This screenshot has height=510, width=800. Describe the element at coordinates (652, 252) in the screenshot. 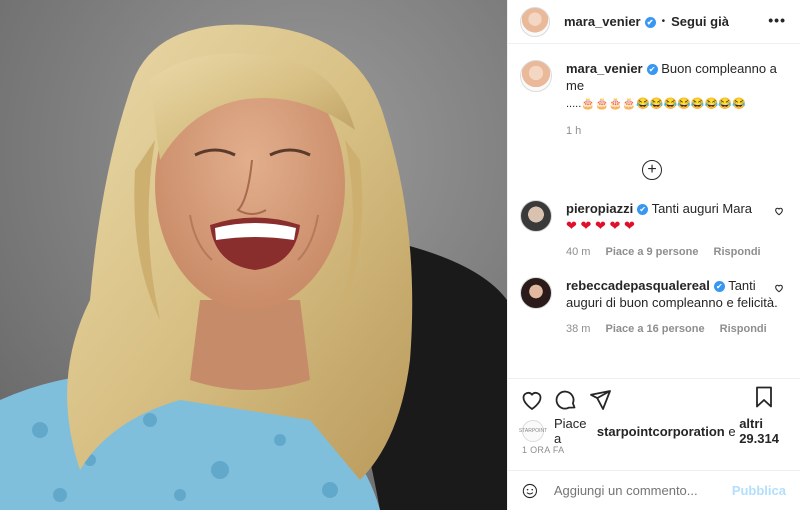

I see `comment-likes: Piace a 9 persone` at that location.